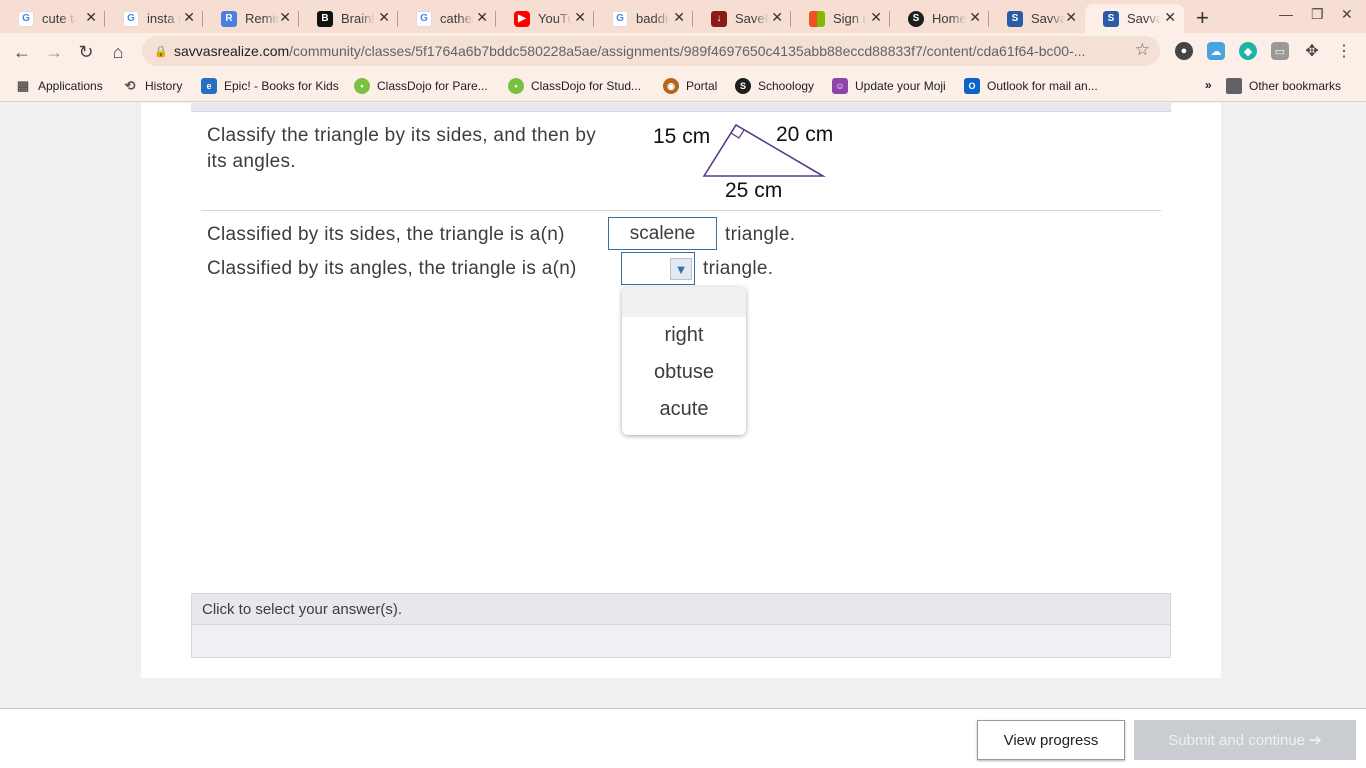 The width and height of the screenshot is (1366, 768). What do you see at coordinates (1317, 14) in the screenshot?
I see `restore-icon: ❐` at bounding box center [1317, 14].